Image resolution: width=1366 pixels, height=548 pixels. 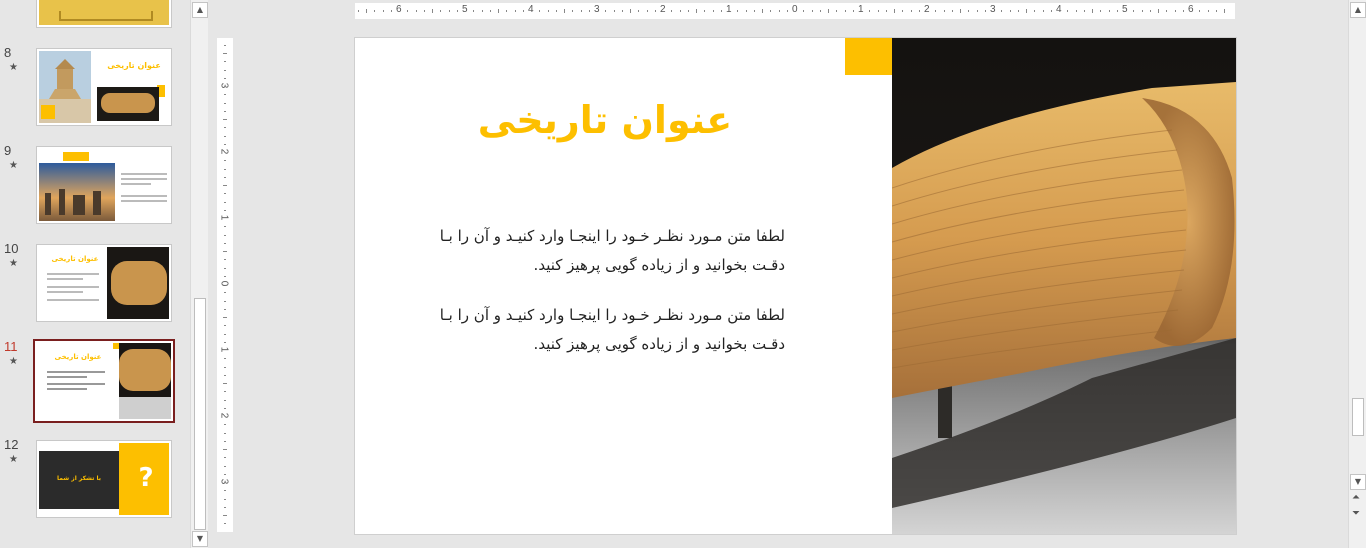 I want to click on thumbnail-scroll-thumb, so click(x=200, y=414).